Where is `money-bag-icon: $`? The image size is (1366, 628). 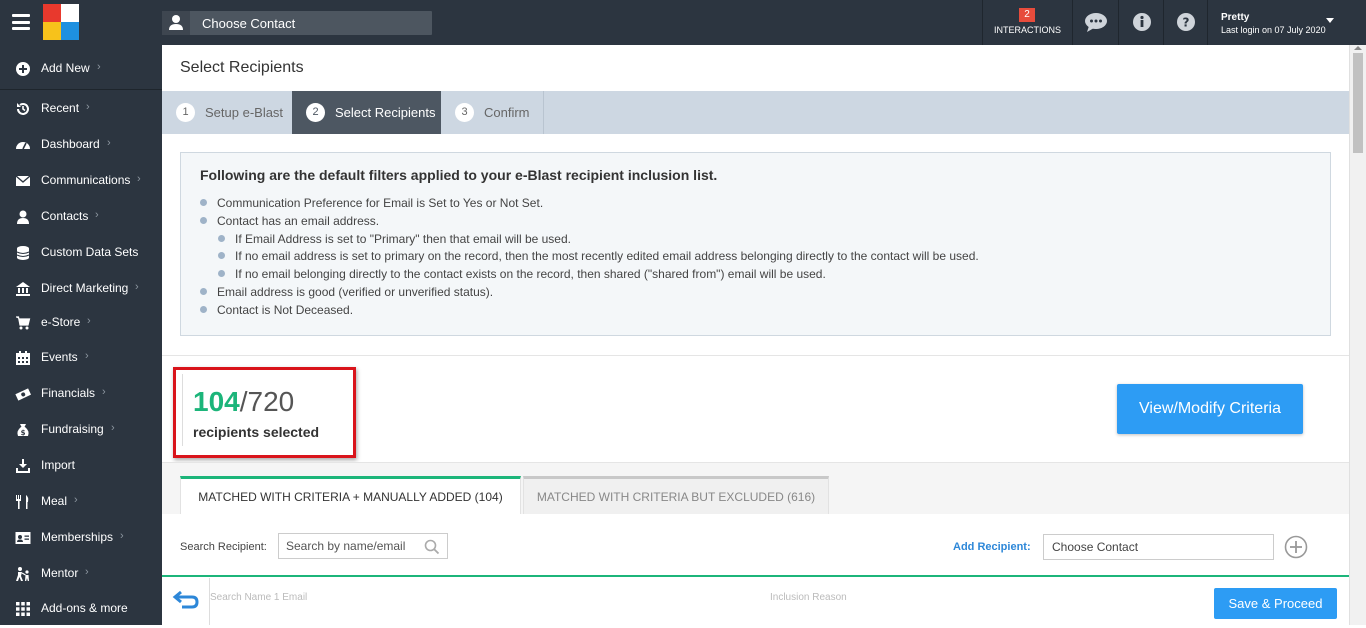
money-bag-icon: $ is located at coordinates (23, 429).